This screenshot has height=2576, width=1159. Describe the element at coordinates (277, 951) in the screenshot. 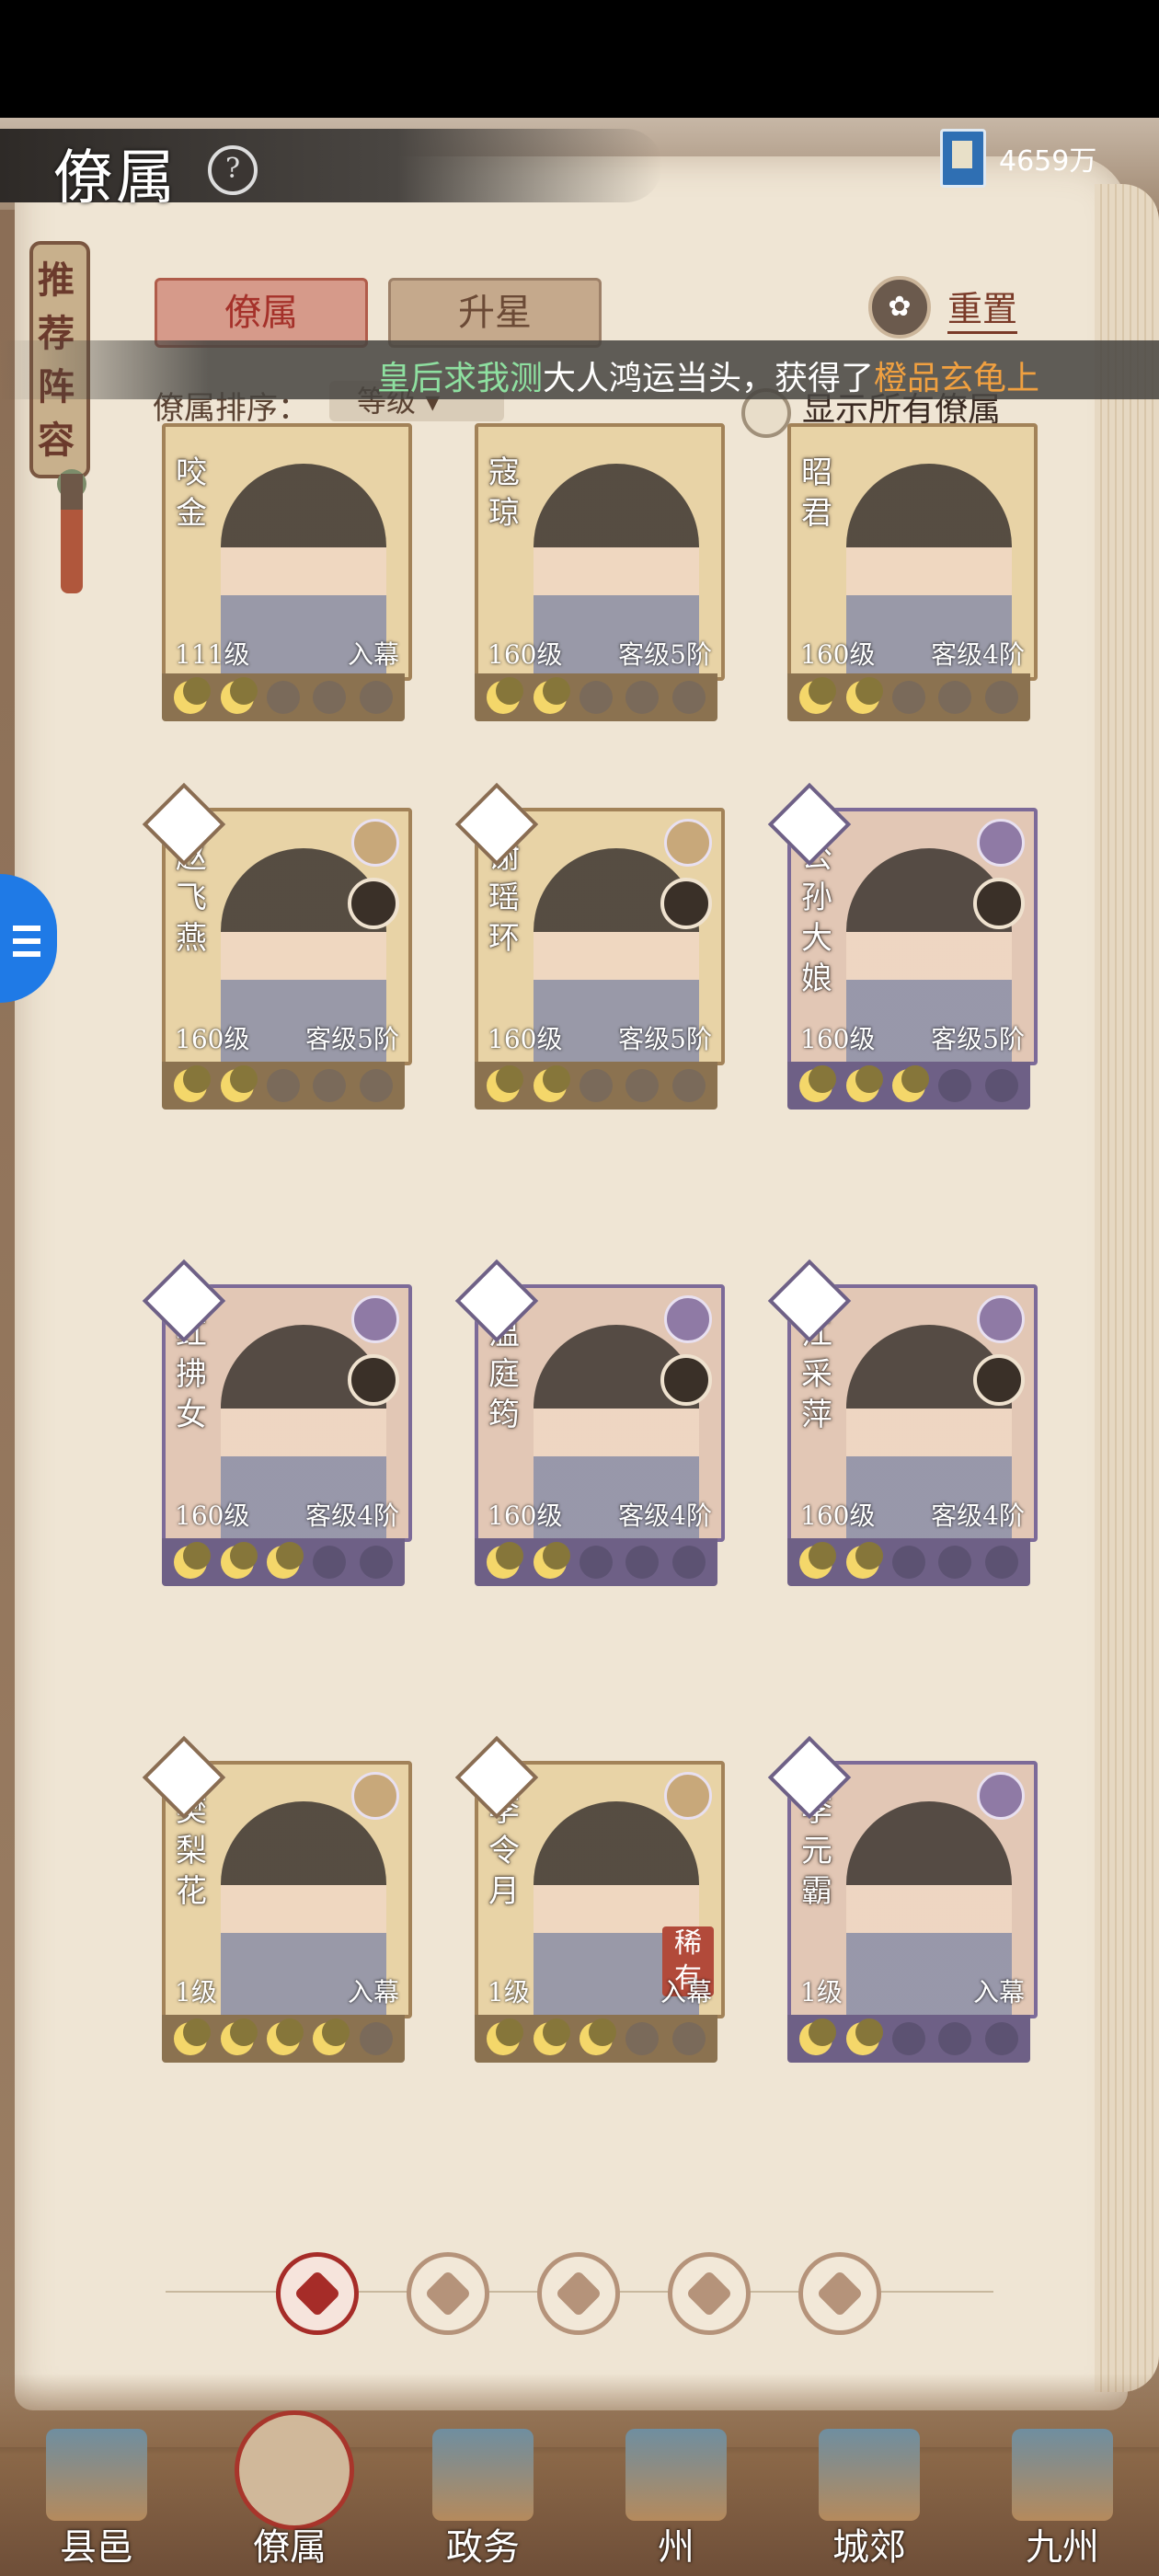

I see `attendant-card: 赵飞燕 160级 客级5阶` at that location.